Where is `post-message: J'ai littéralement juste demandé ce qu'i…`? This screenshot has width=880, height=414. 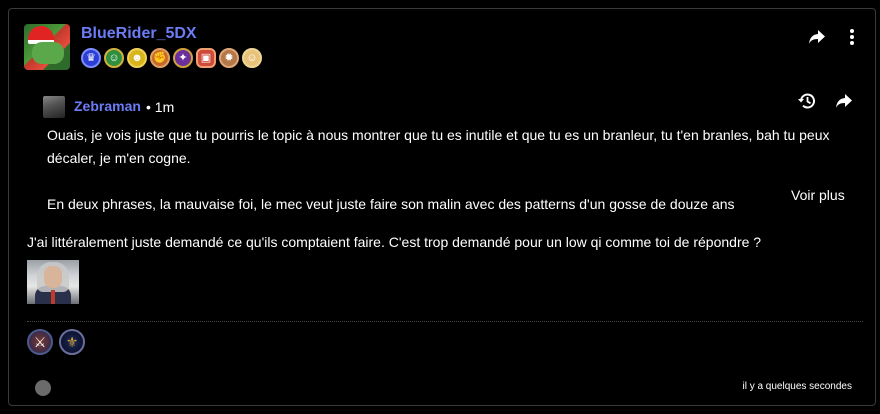
post-message: J'ai littéralement juste demandé ce qu'i… is located at coordinates (394, 242).